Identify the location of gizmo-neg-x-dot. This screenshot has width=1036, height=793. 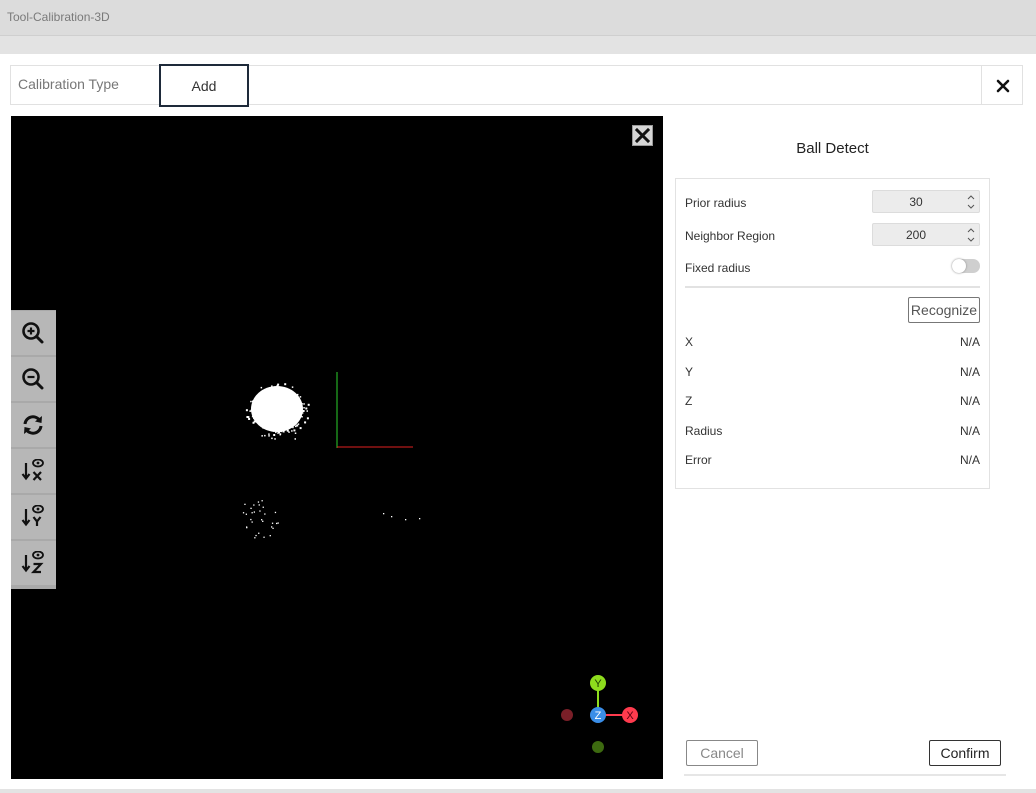
(567, 715).